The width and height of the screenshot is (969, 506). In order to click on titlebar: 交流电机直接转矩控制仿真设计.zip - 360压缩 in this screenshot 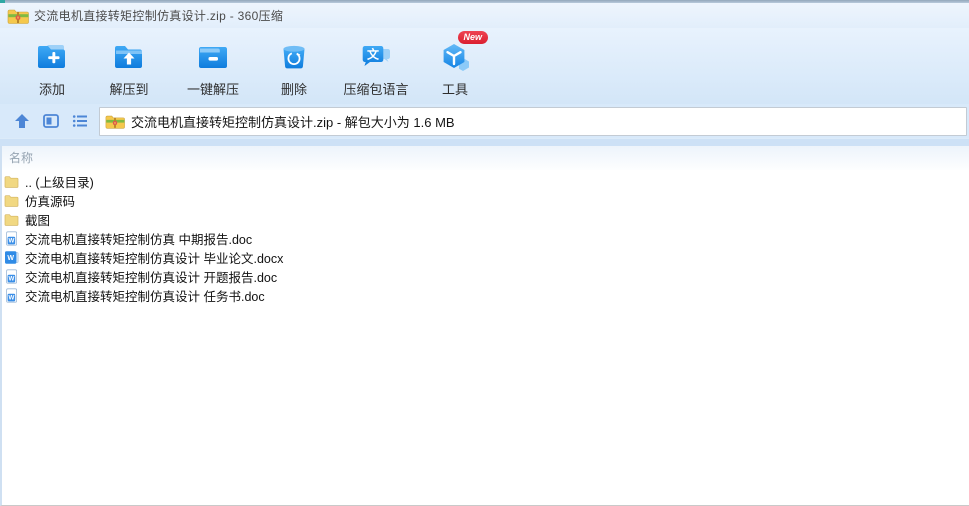, I will do `click(484, 15)`.